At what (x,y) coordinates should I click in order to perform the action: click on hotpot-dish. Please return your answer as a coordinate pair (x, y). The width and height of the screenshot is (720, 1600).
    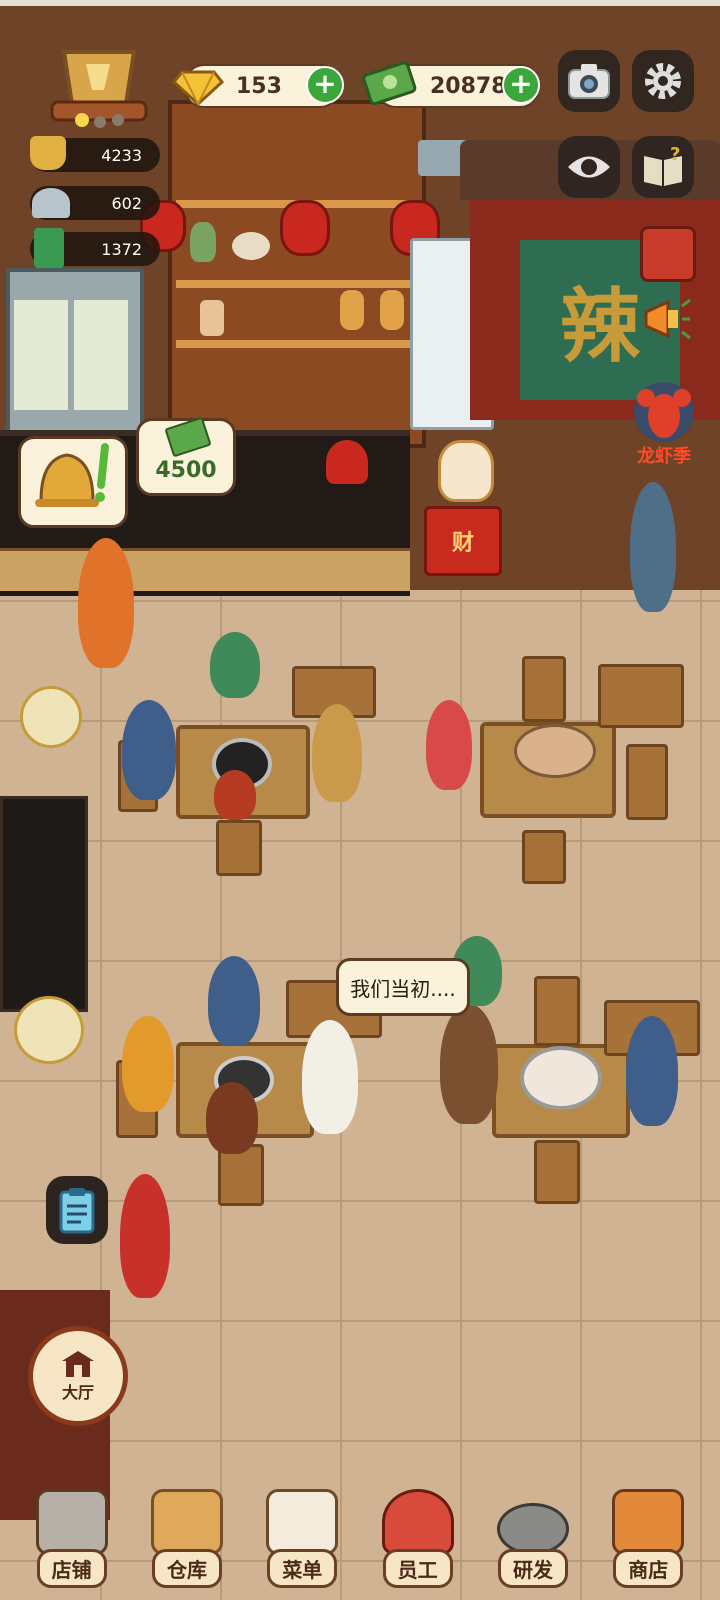
    Looking at the image, I should click on (561, 1078).